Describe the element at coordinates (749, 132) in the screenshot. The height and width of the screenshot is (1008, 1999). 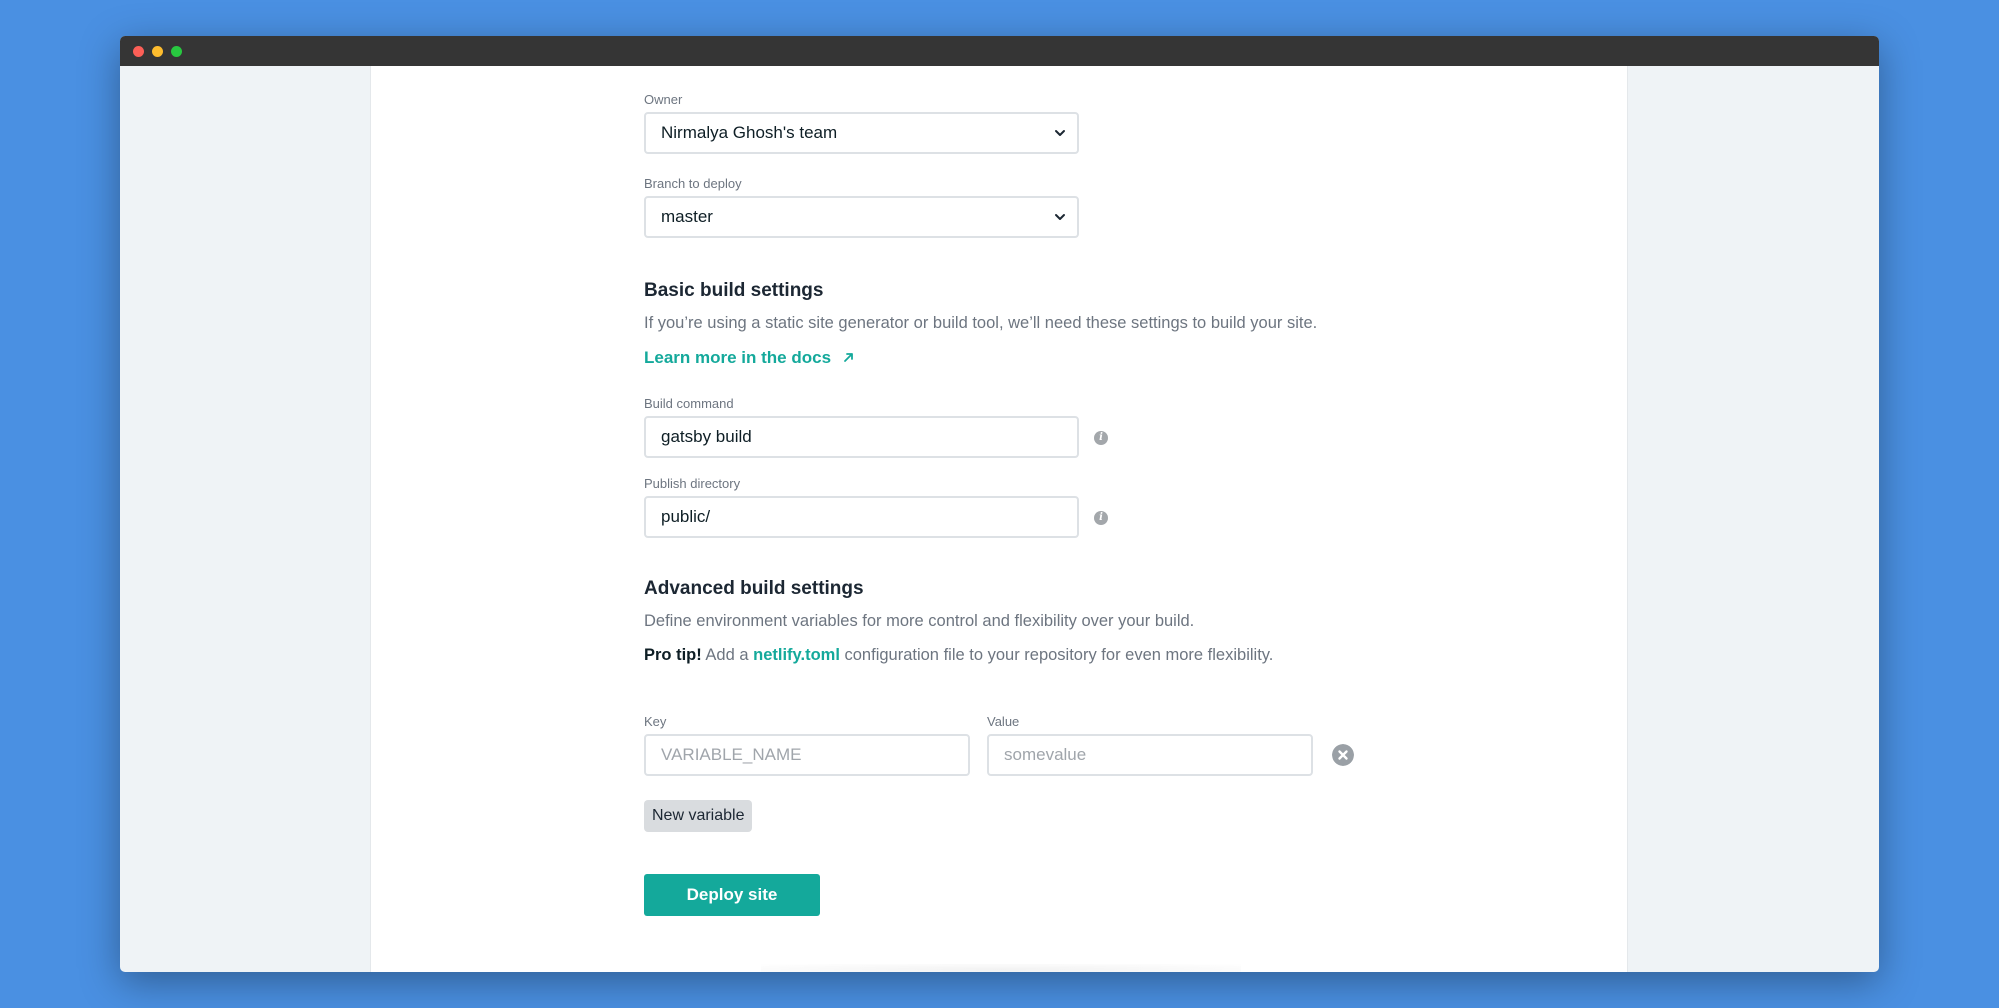
I see `owner-select-value: Nirmalya Ghosh's team` at that location.